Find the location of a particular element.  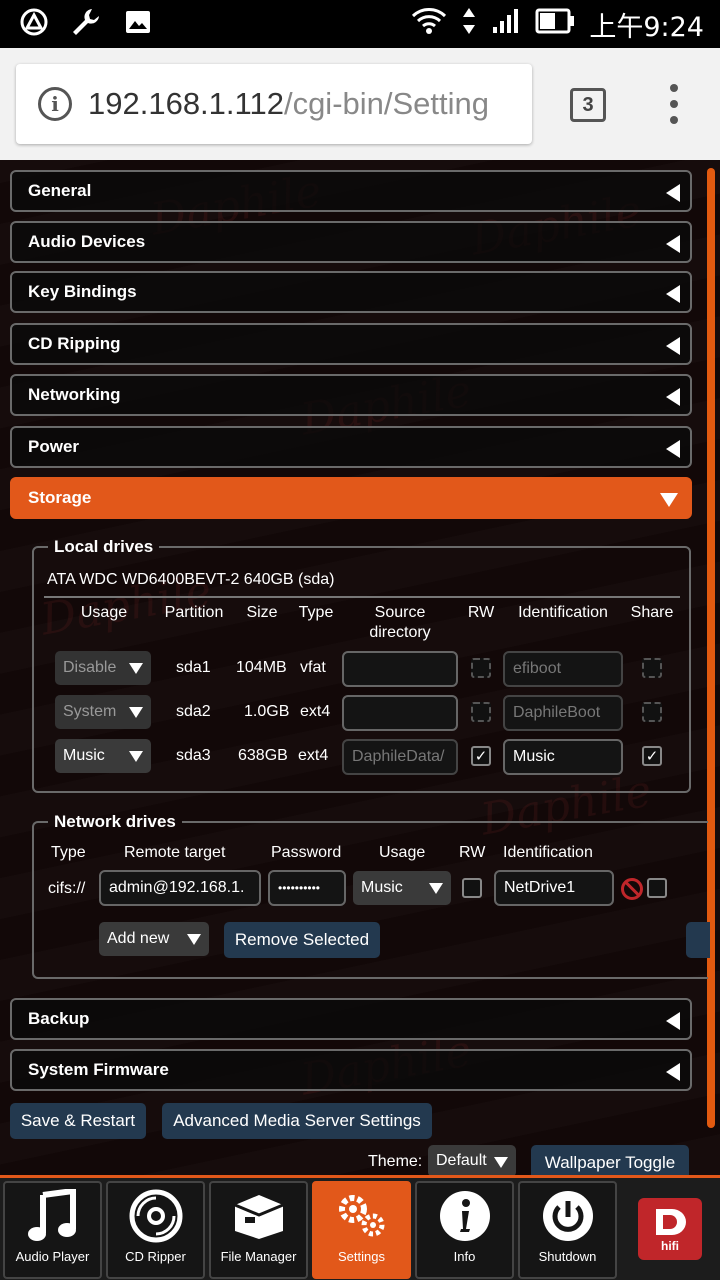

section-cd-ripping: CD Ripping is located at coordinates (351, 344).